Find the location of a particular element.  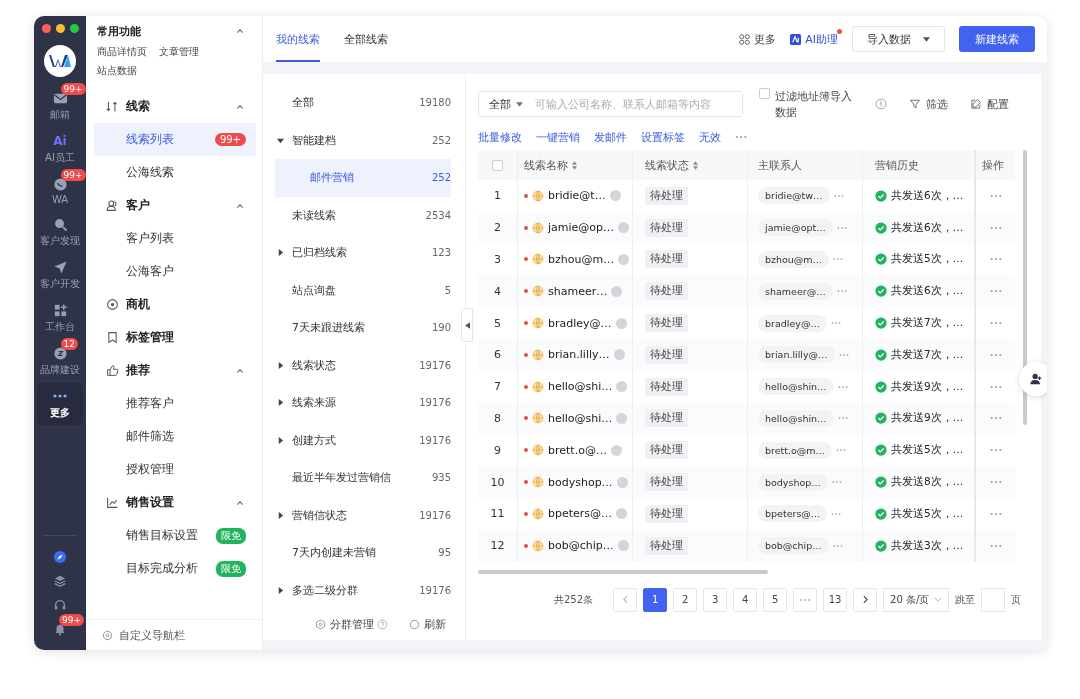

section-title: 推荐 is located at coordinates (177, 370).